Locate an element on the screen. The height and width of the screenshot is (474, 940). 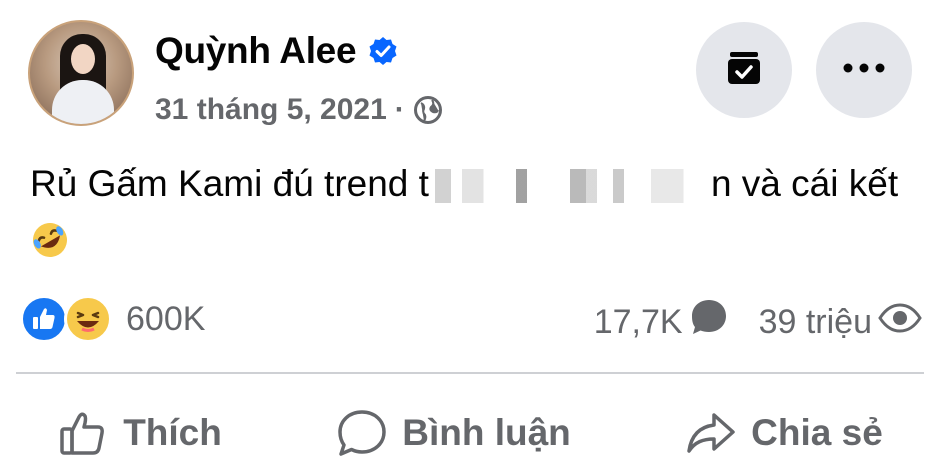
like-reaction-icon is located at coordinates (44, 319).